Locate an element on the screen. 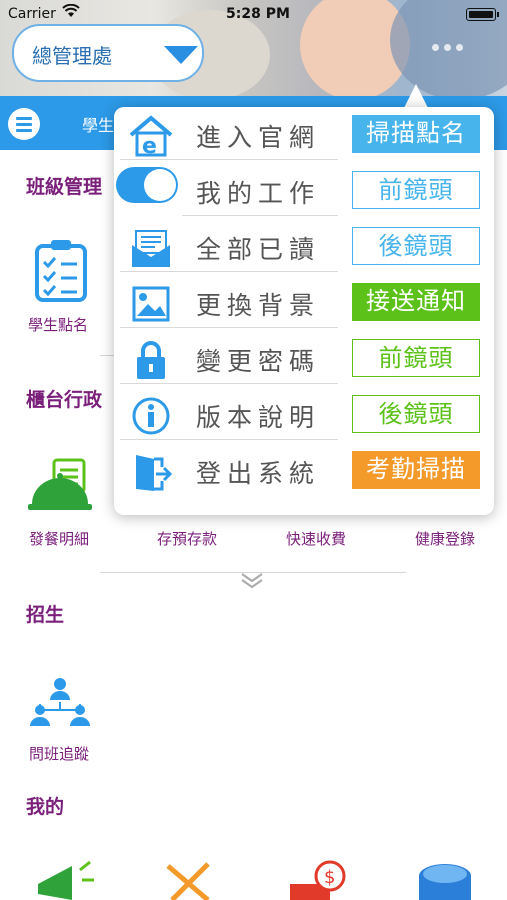 The width and height of the screenshot is (507, 900). people-network-icon is located at coordinates (60, 702).